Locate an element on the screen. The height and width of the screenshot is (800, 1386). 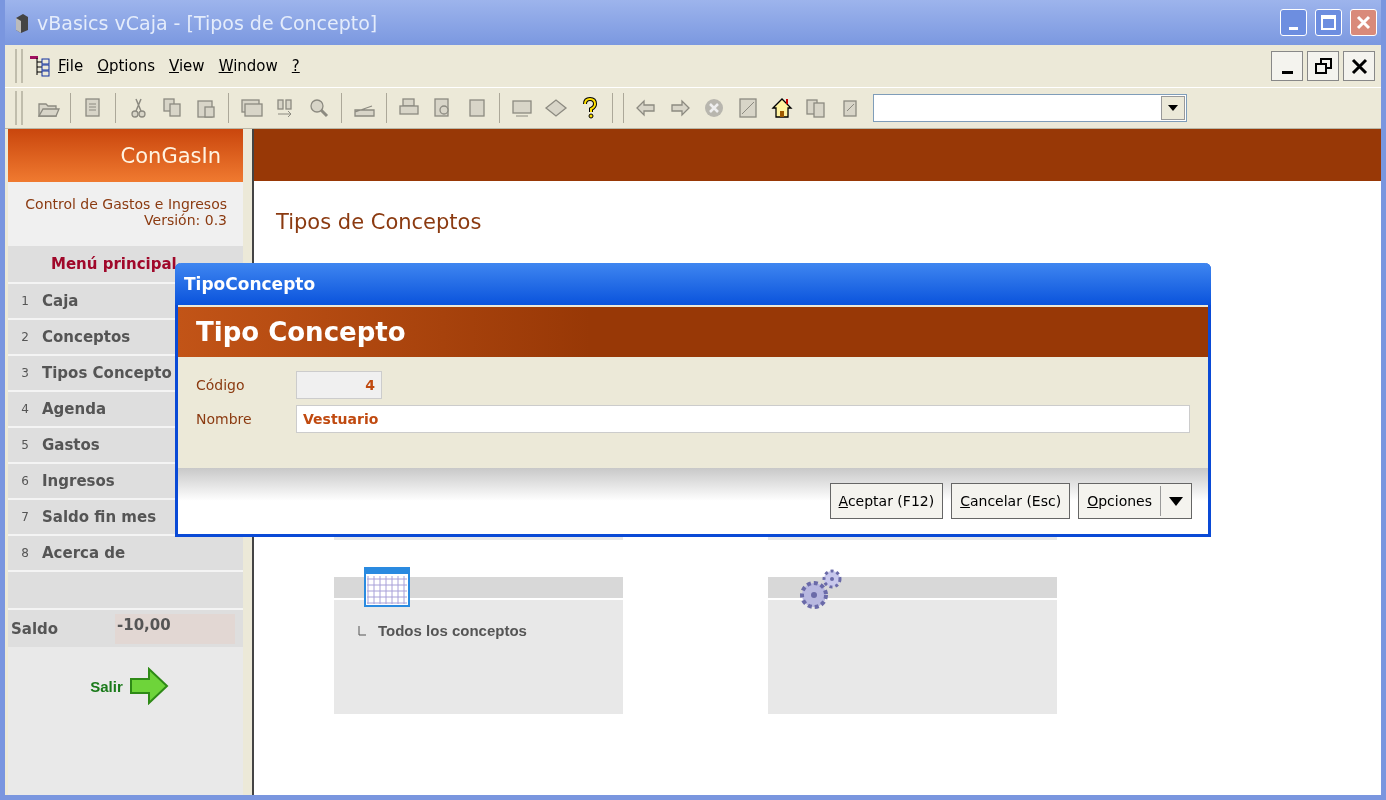
magnifier-icon is located at coordinates (319, 108).